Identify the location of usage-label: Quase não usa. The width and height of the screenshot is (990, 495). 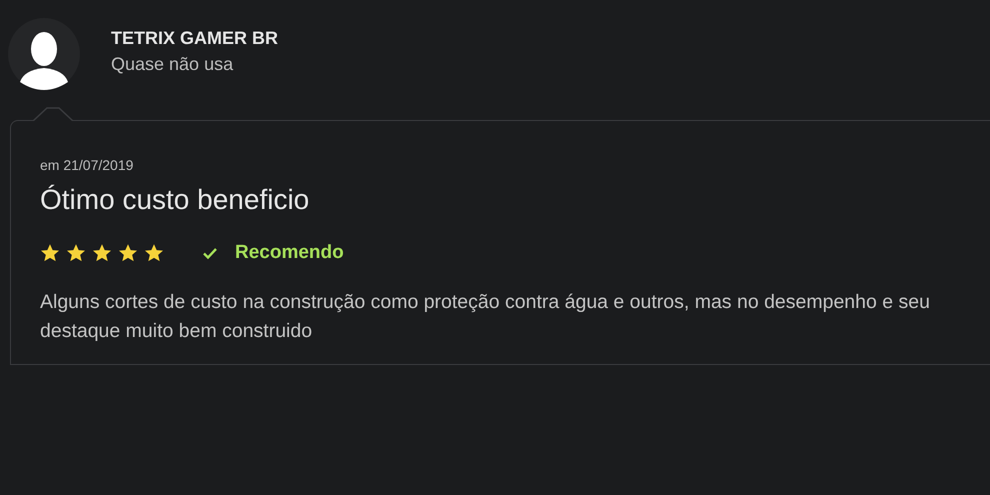
(172, 64).